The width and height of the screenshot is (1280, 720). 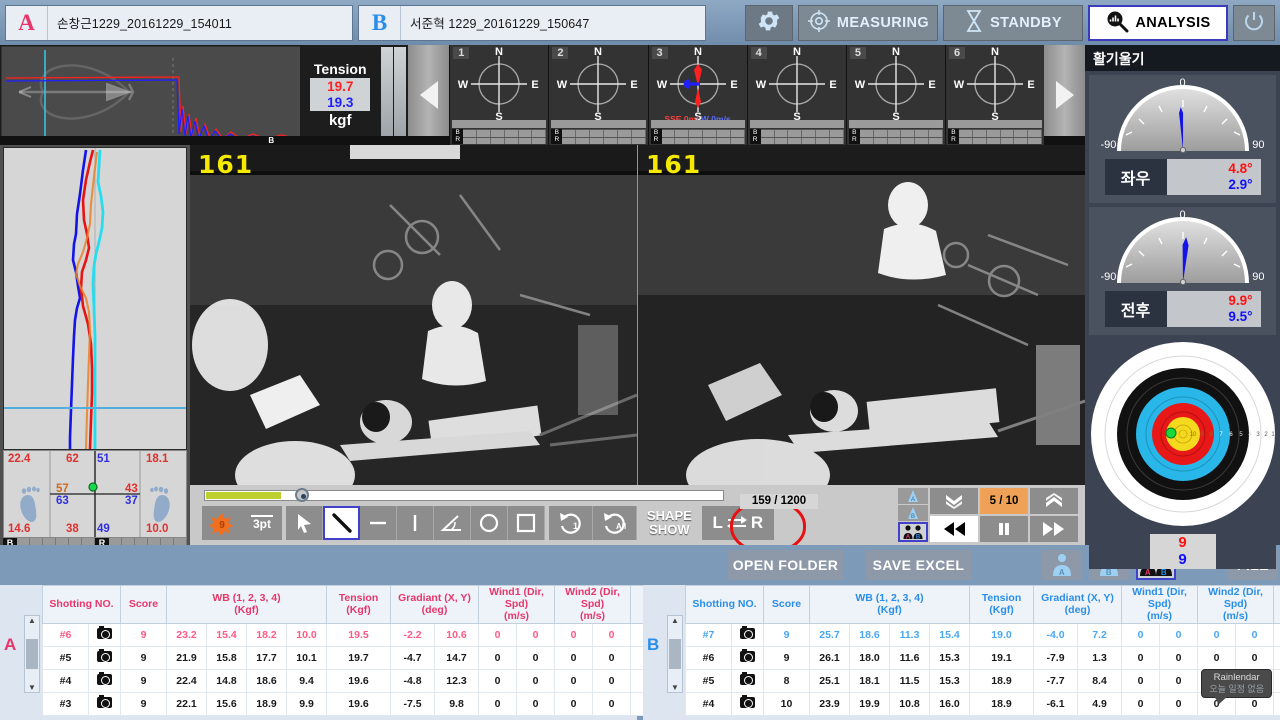 What do you see at coordinates (348, 704) in the screenshot?
I see `table-row: #3 9 22.1 15.6 18.9 9.9 19.6 -7.5 9.8 0 0 0 0` at bounding box center [348, 704].